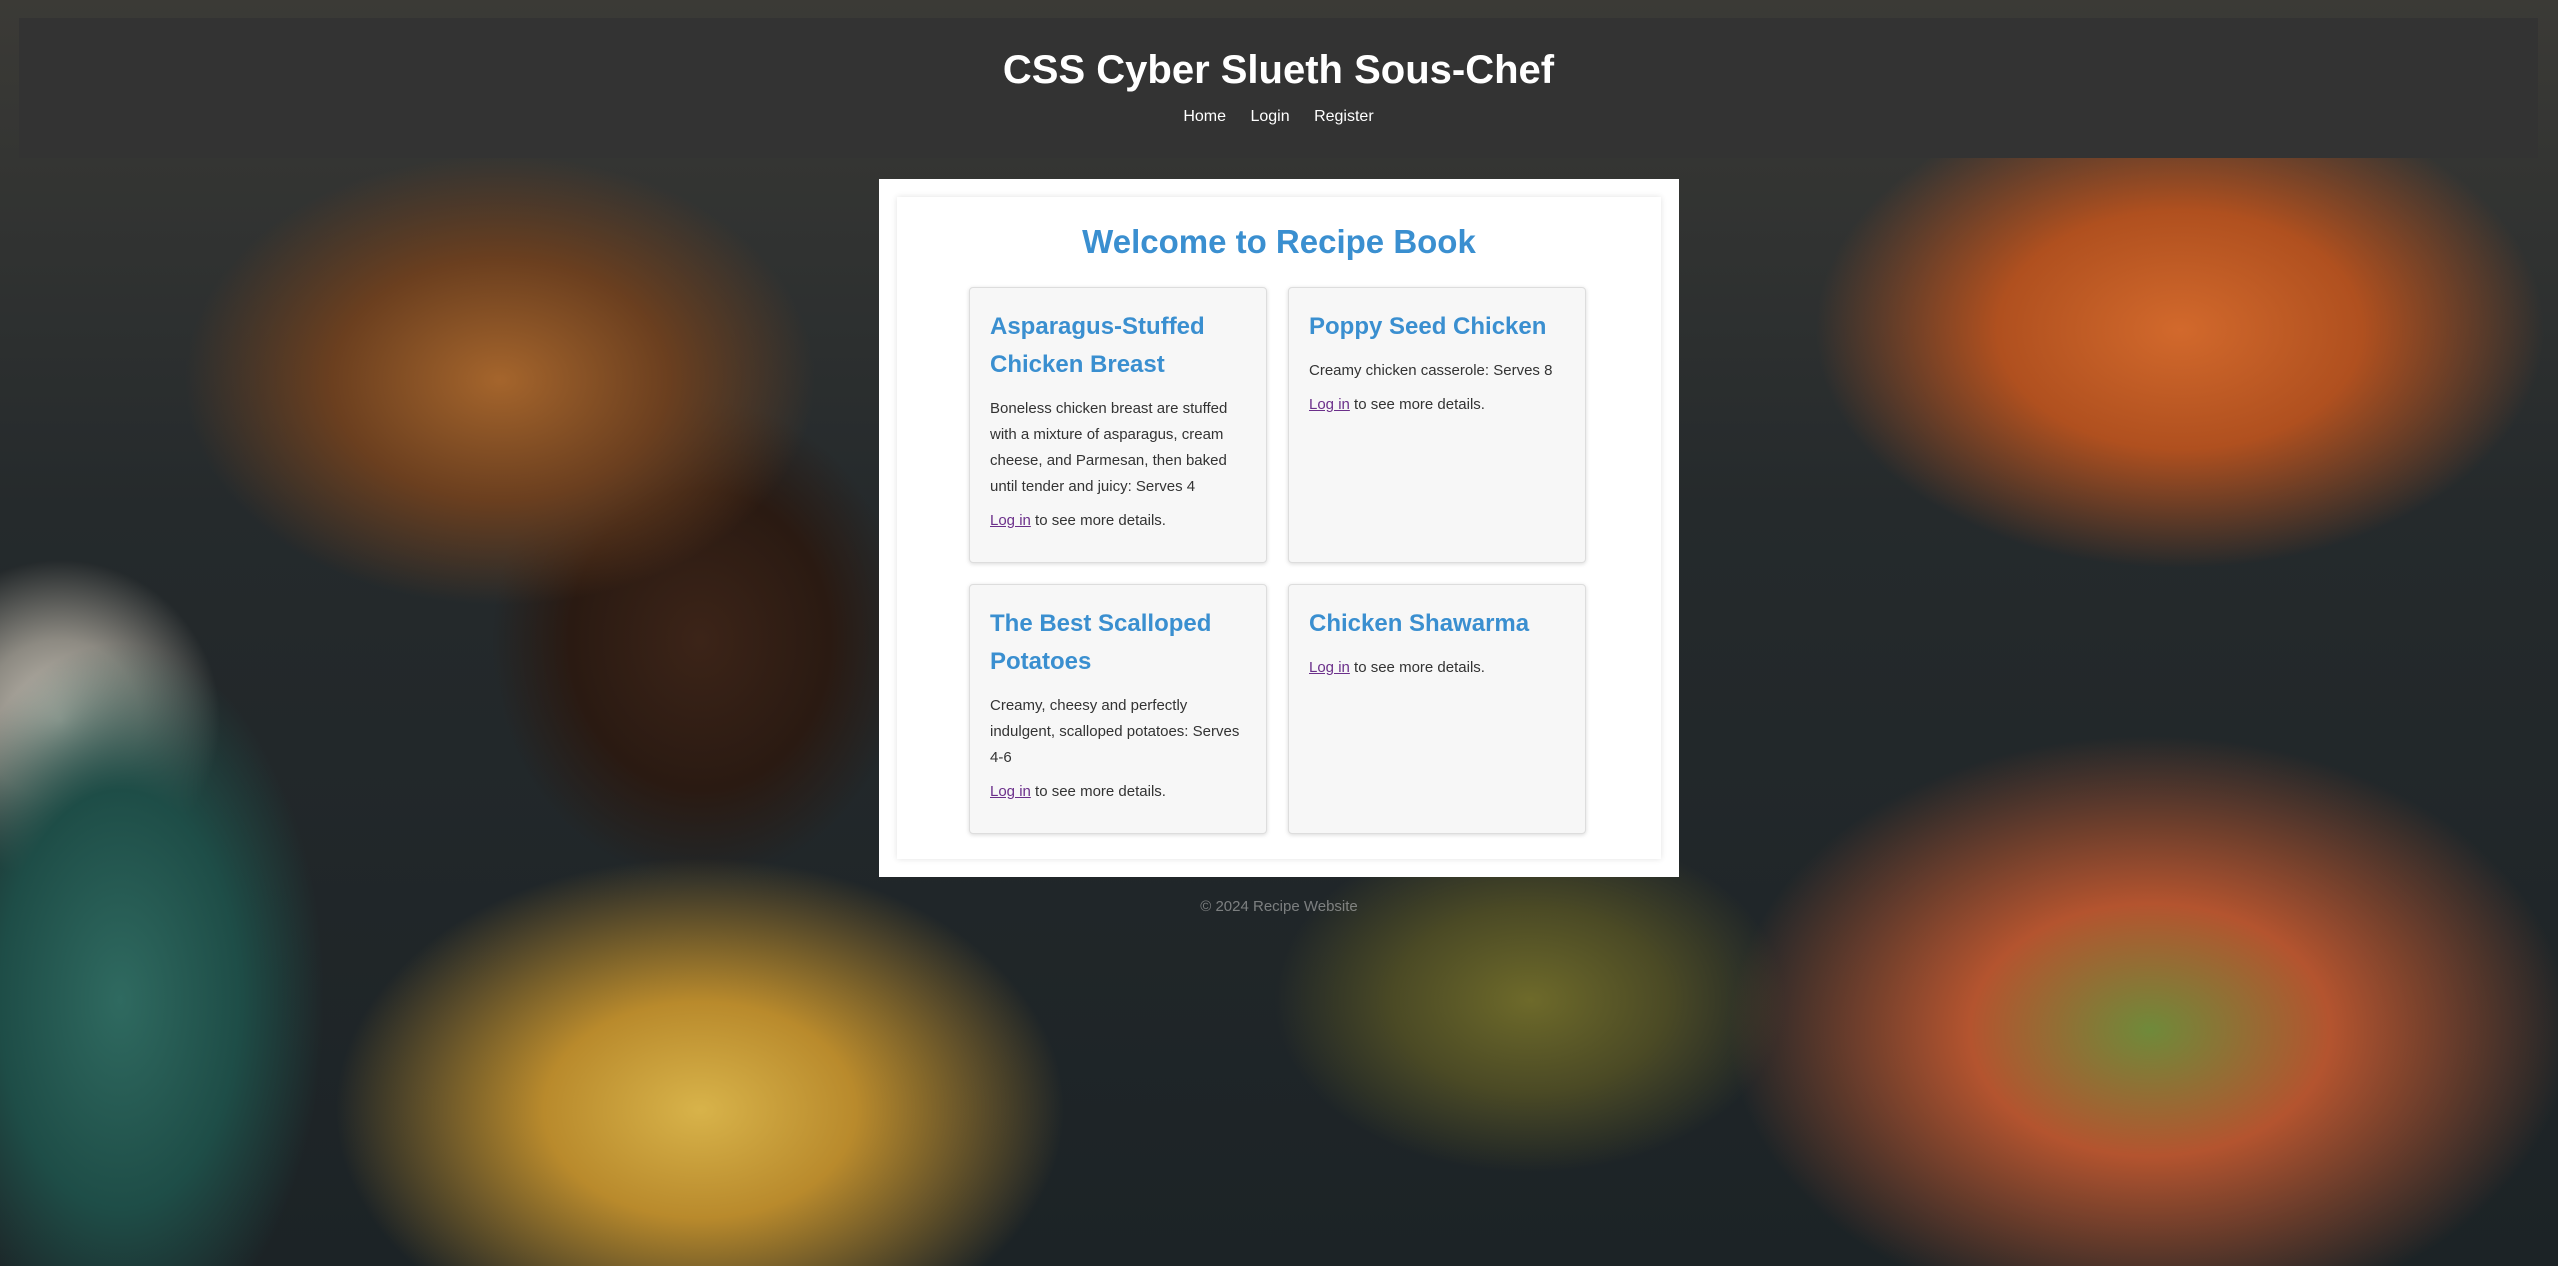 The image size is (2558, 1266). Describe the element at coordinates (1419, 623) in the screenshot. I see `recipe-title: Chicken Shawarma` at that location.